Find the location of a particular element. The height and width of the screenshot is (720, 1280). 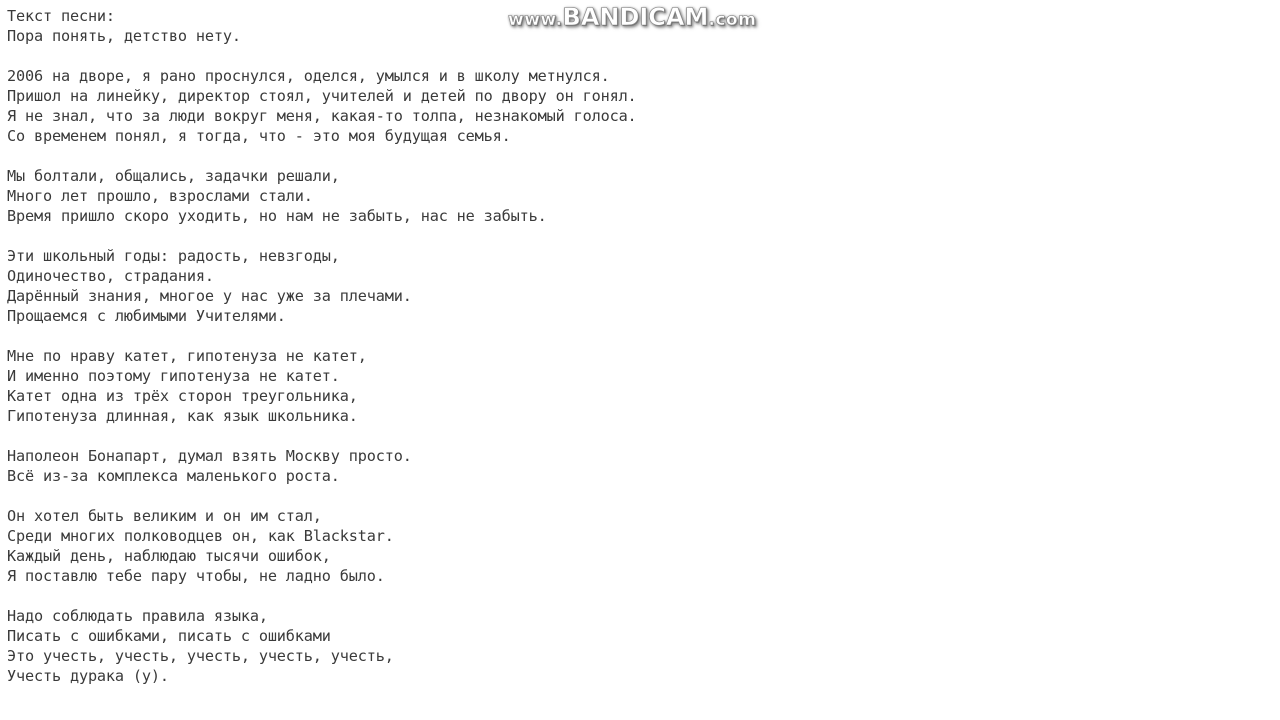

lyrics-line: Мне по нраву катет, гипотенуза не катет, is located at coordinates (187, 356).